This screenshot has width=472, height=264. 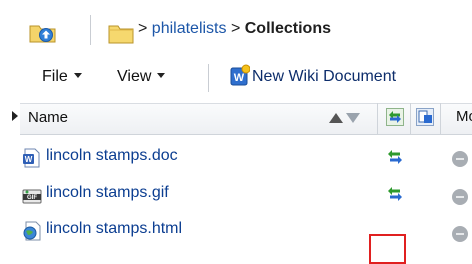 What do you see at coordinates (32, 231) in the screenshot?
I see `html-icon` at bounding box center [32, 231].